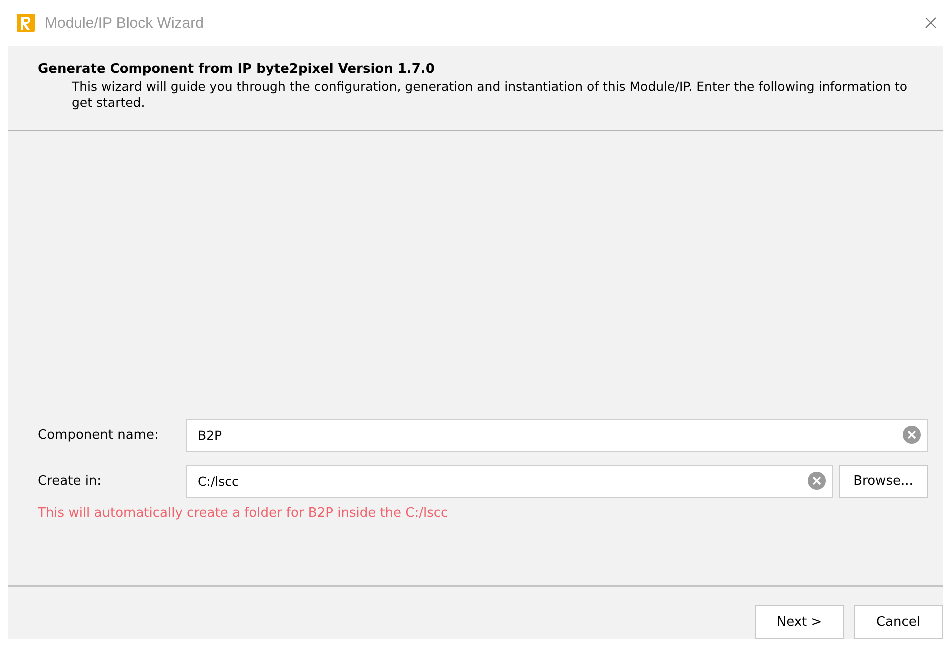  I want to click on input-field: B2P, so click(557, 435).